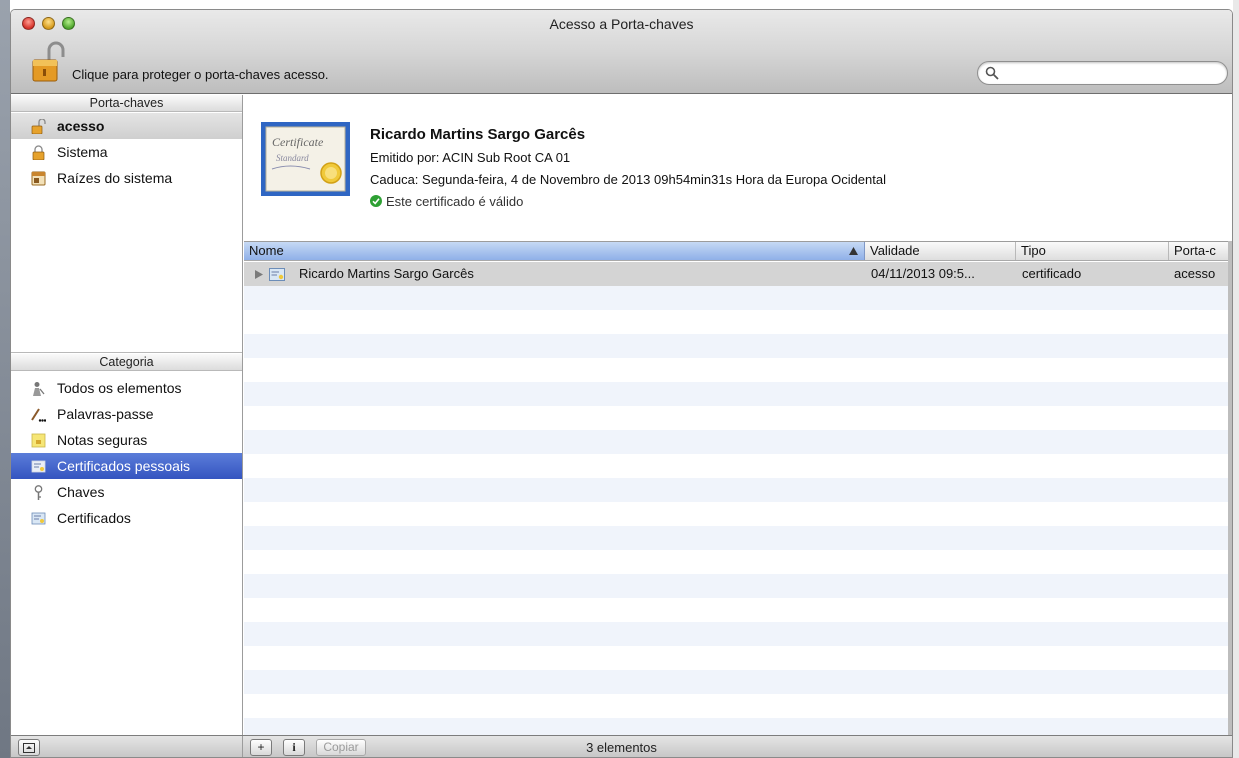  What do you see at coordinates (853, 251) in the screenshot?
I see `sort-ascending-icon` at bounding box center [853, 251].